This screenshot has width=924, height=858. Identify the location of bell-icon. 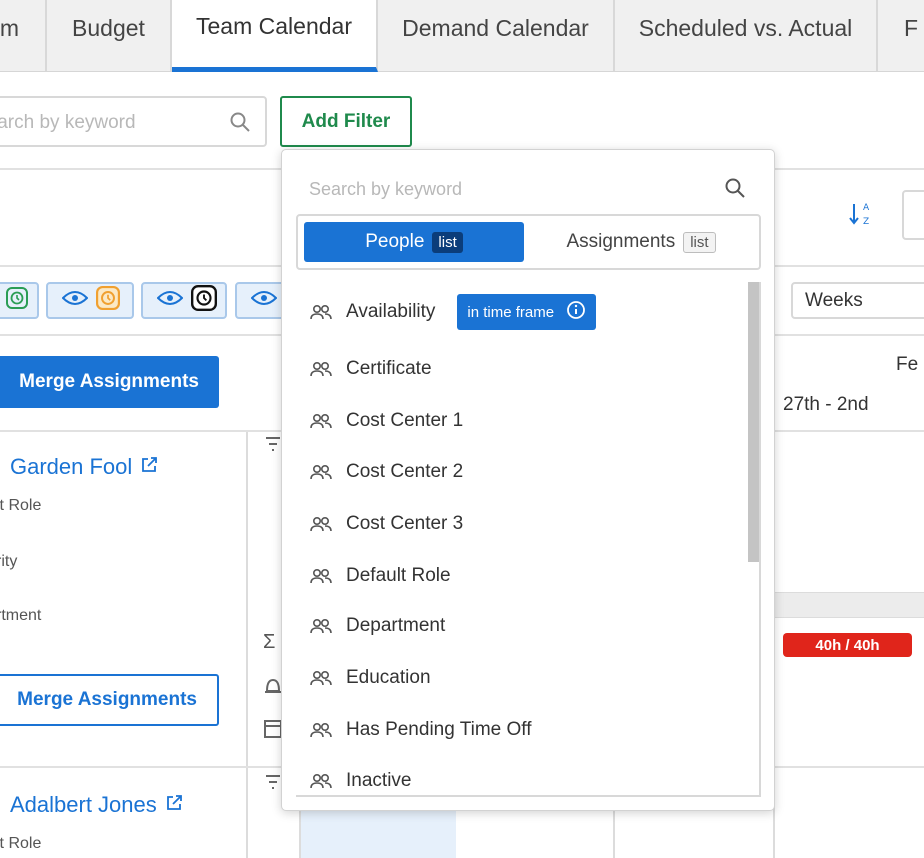
(273, 689).